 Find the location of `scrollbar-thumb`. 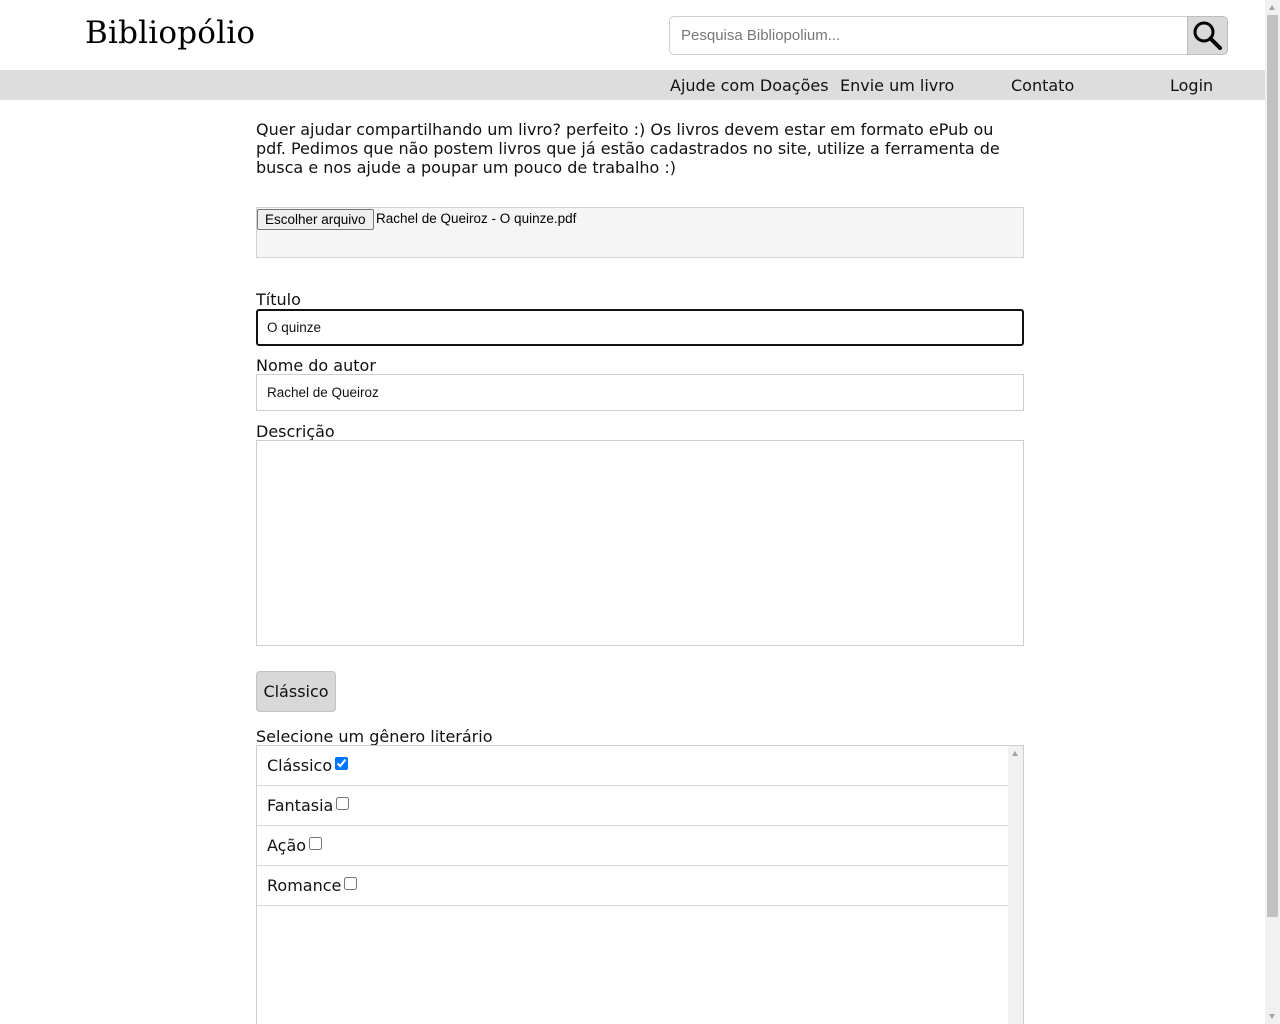

scrollbar-thumb is located at coordinates (1272, 466).